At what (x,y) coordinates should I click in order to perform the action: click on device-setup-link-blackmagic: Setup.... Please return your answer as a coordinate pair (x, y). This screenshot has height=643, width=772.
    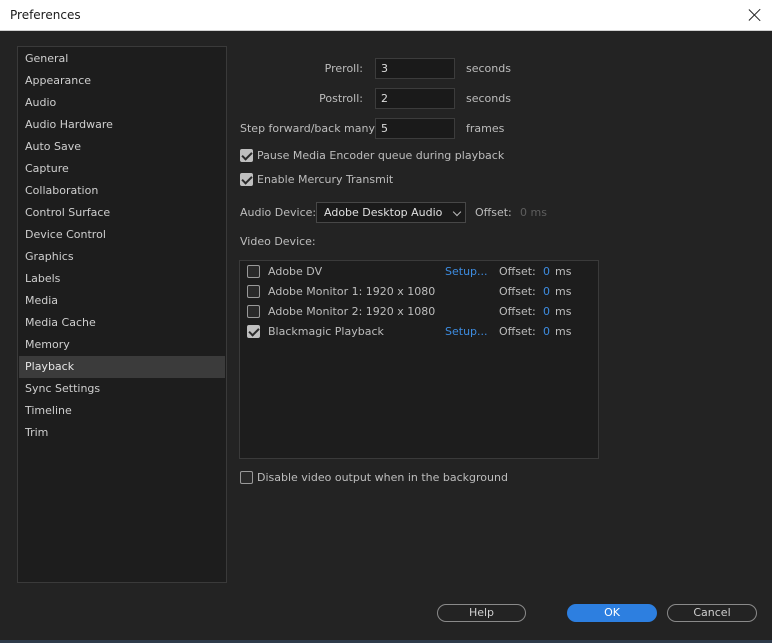
    Looking at the image, I should click on (466, 331).